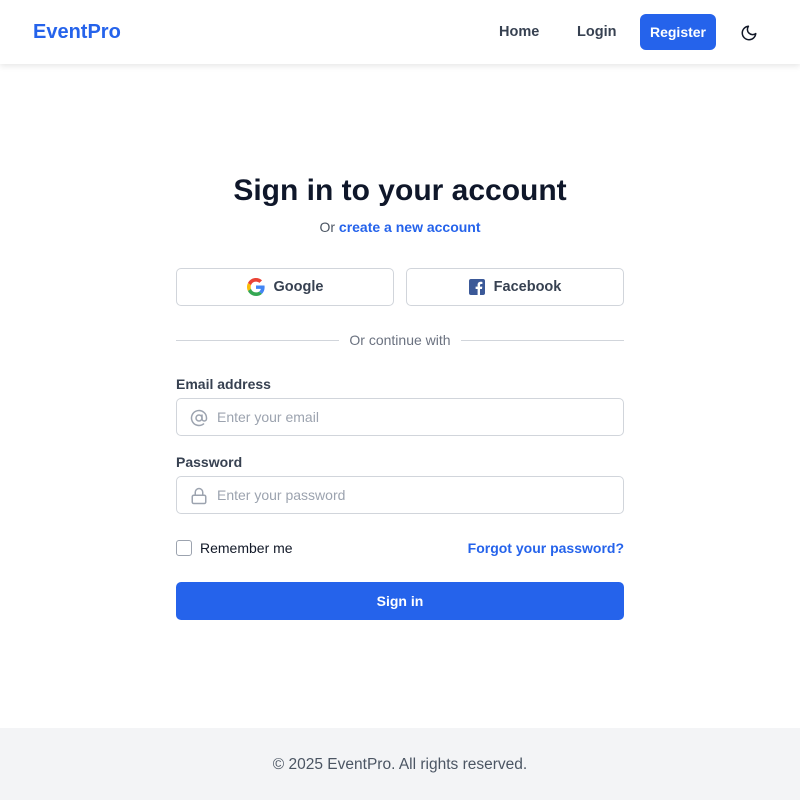 The width and height of the screenshot is (800, 800). What do you see at coordinates (327, 227) in the screenshot?
I see `subtitle-prefix: Or` at bounding box center [327, 227].